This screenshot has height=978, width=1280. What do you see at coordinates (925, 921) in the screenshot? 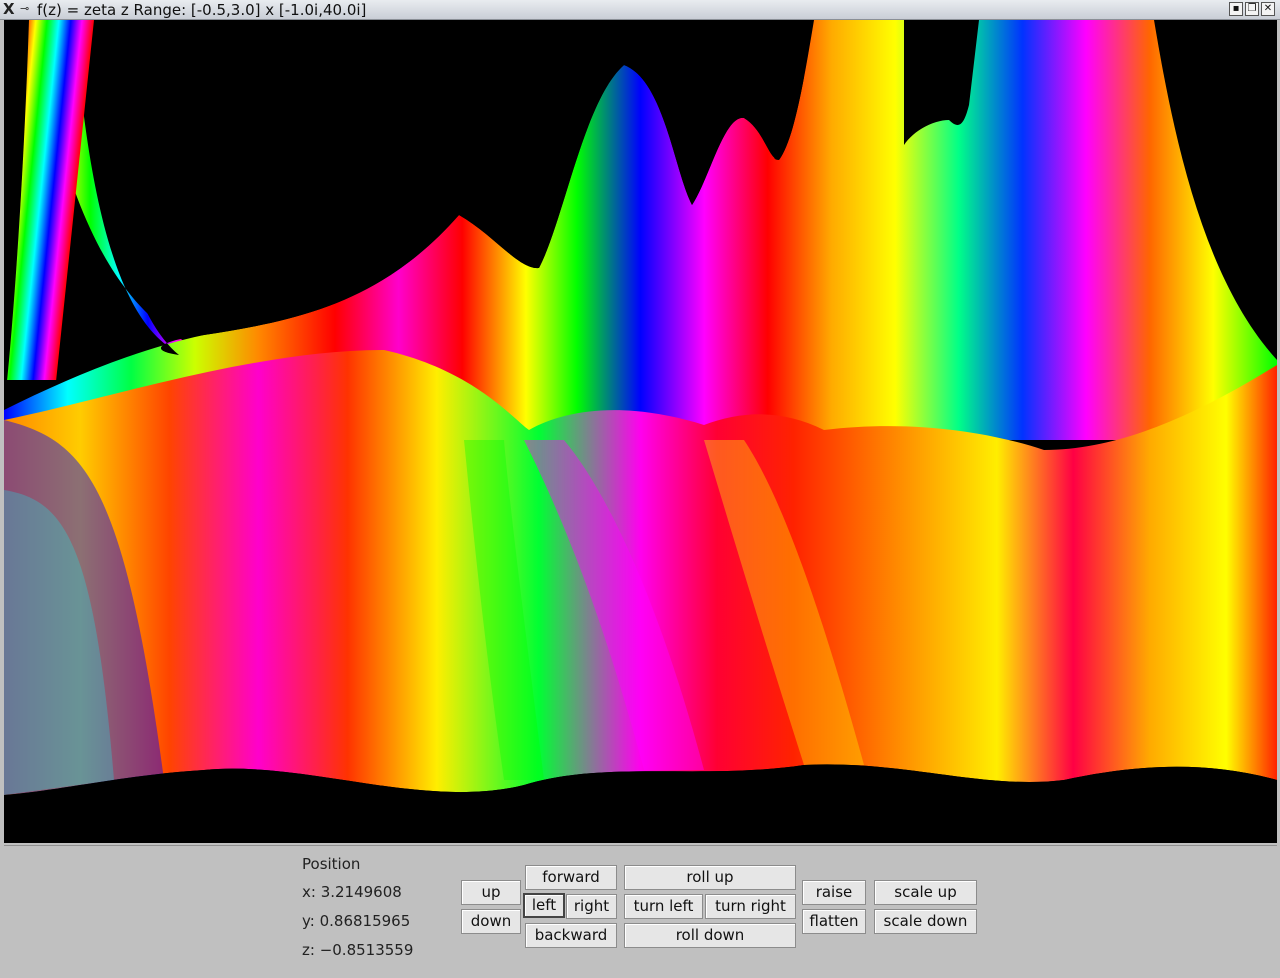
I see `scale-down-button: scale down` at bounding box center [925, 921].